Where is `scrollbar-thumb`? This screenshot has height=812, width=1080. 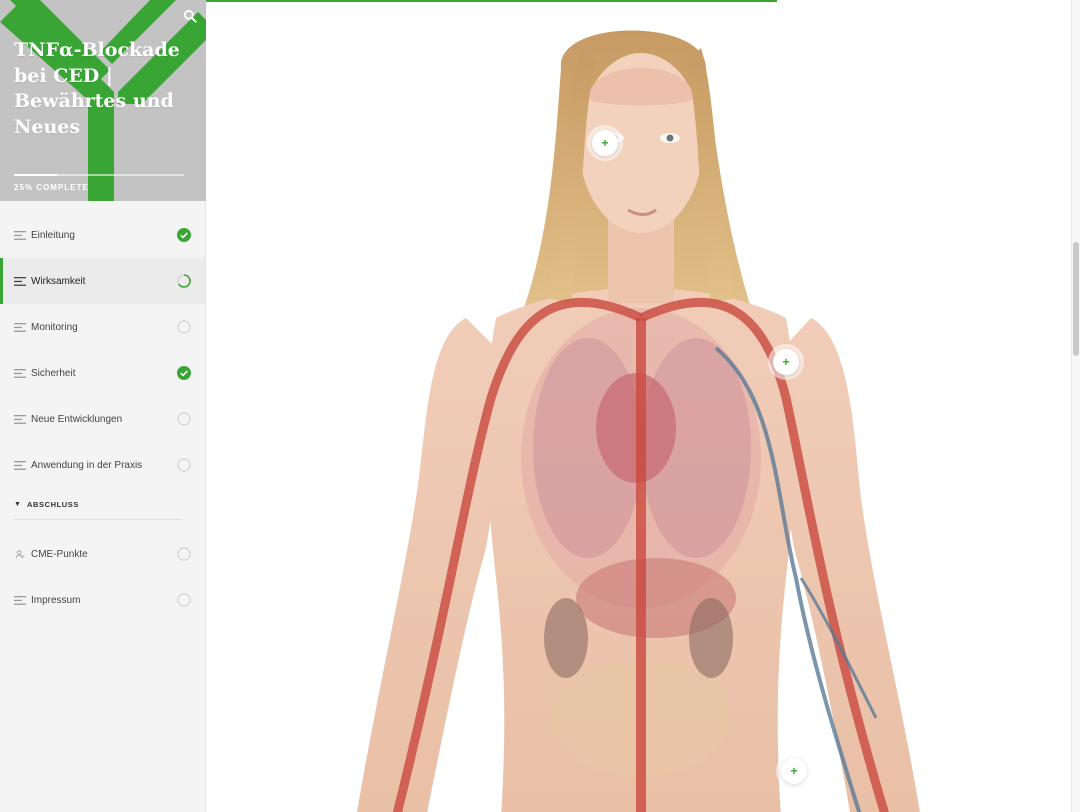 scrollbar-thumb is located at coordinates (1076, 299).